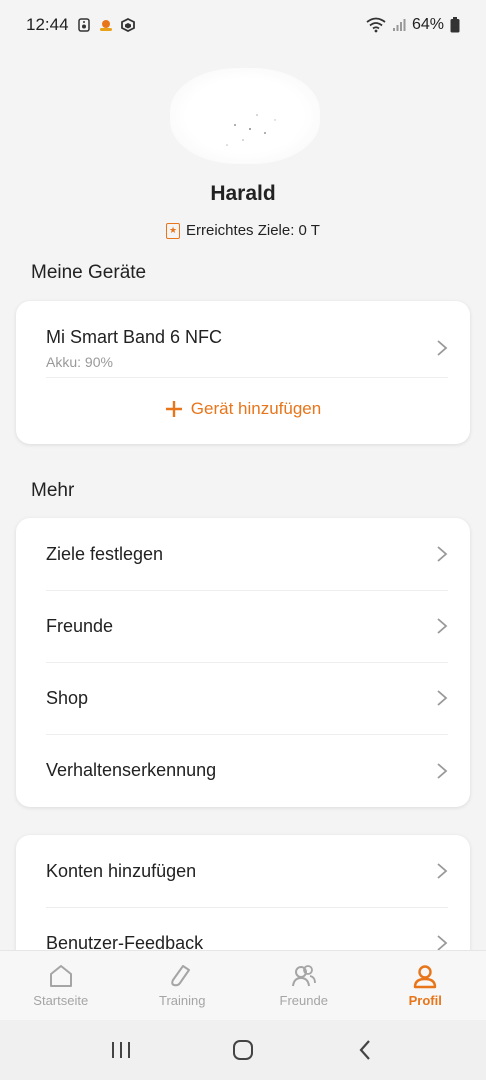 The width and height of the screenshot is (486, 1080). I want to click on nav-label: Training, so click(182, 1000).